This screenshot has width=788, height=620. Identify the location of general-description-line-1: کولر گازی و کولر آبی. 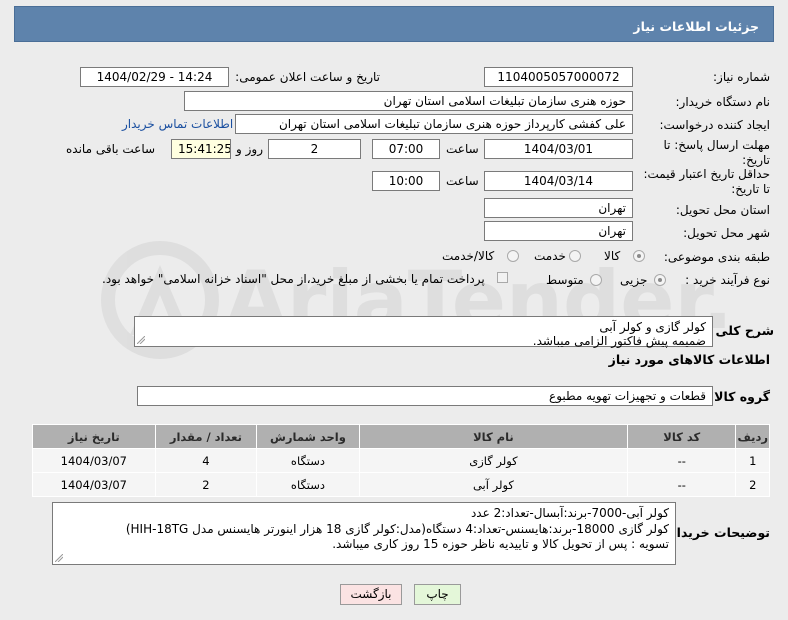
(652, 327).